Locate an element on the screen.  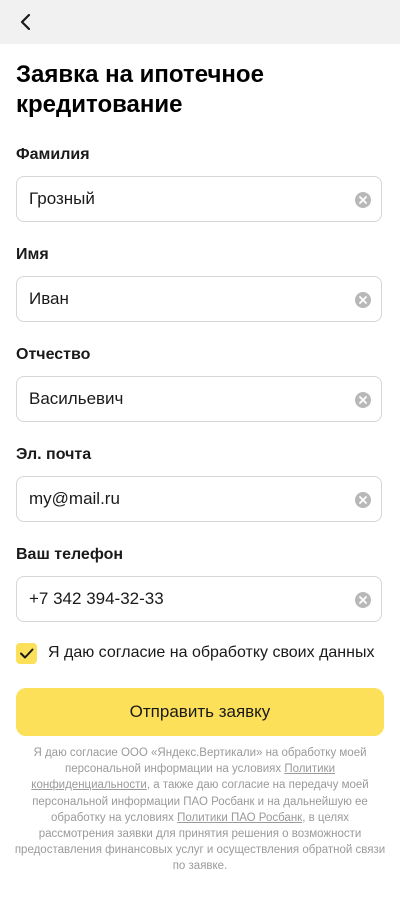
last-name-label: Фамилия is located at coordinates (53, 154).